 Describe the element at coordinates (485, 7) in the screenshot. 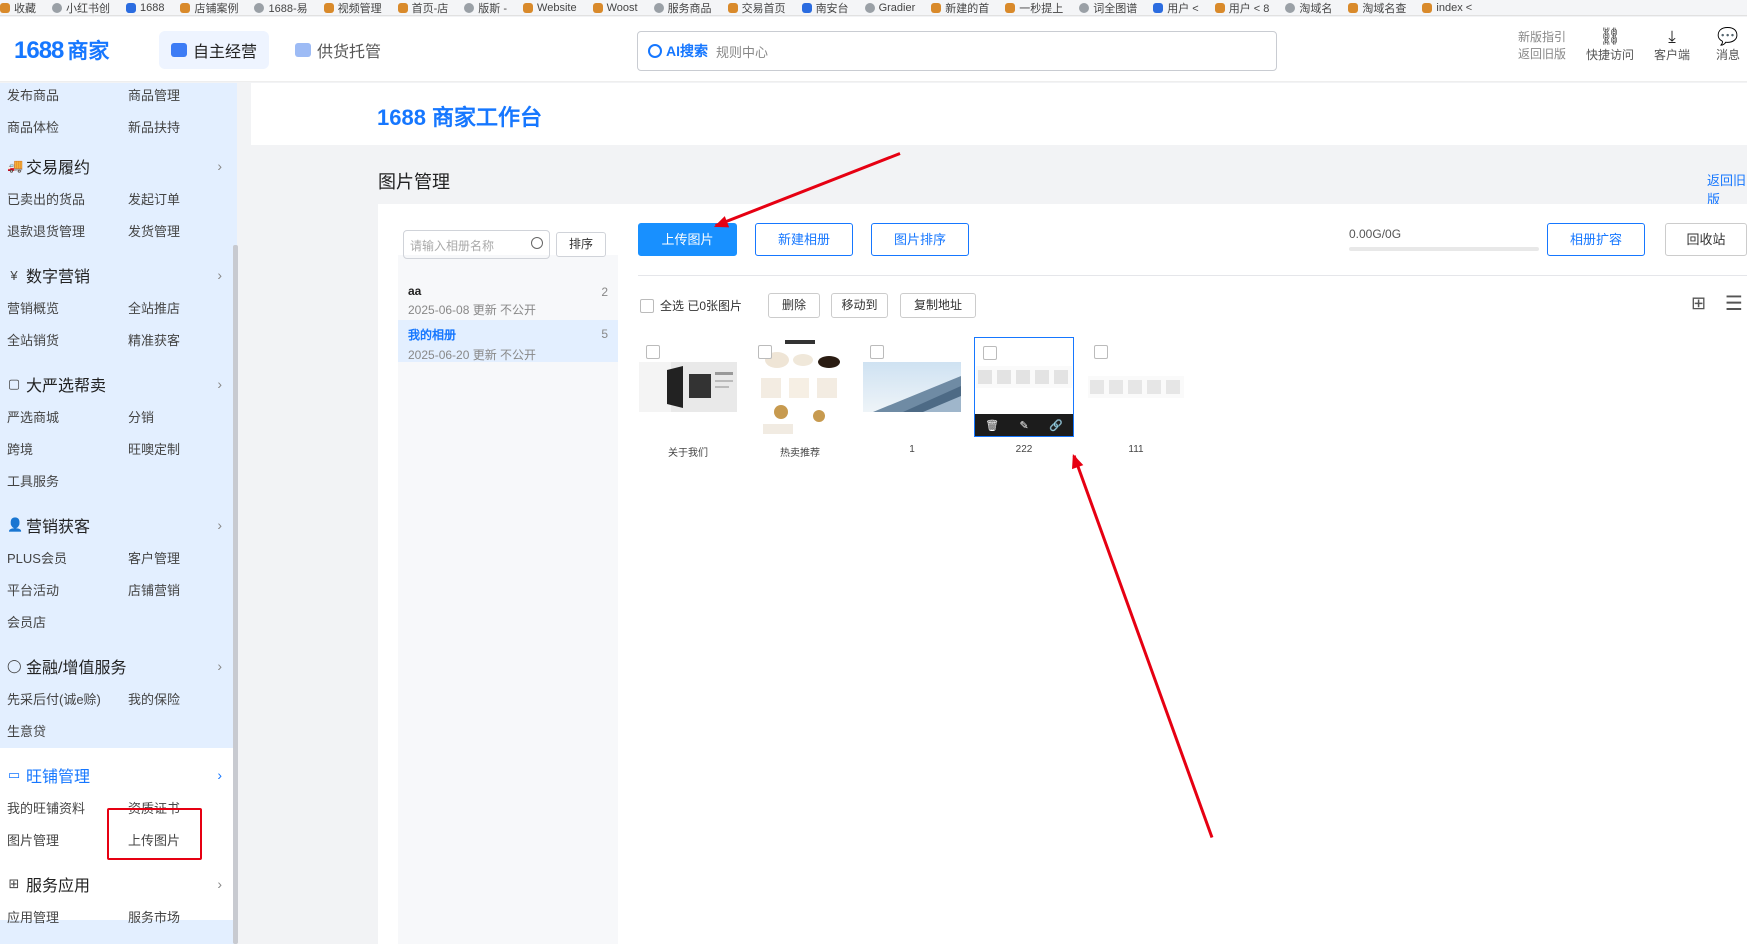

I see `bookmark-item: 版斯 -` at that location.